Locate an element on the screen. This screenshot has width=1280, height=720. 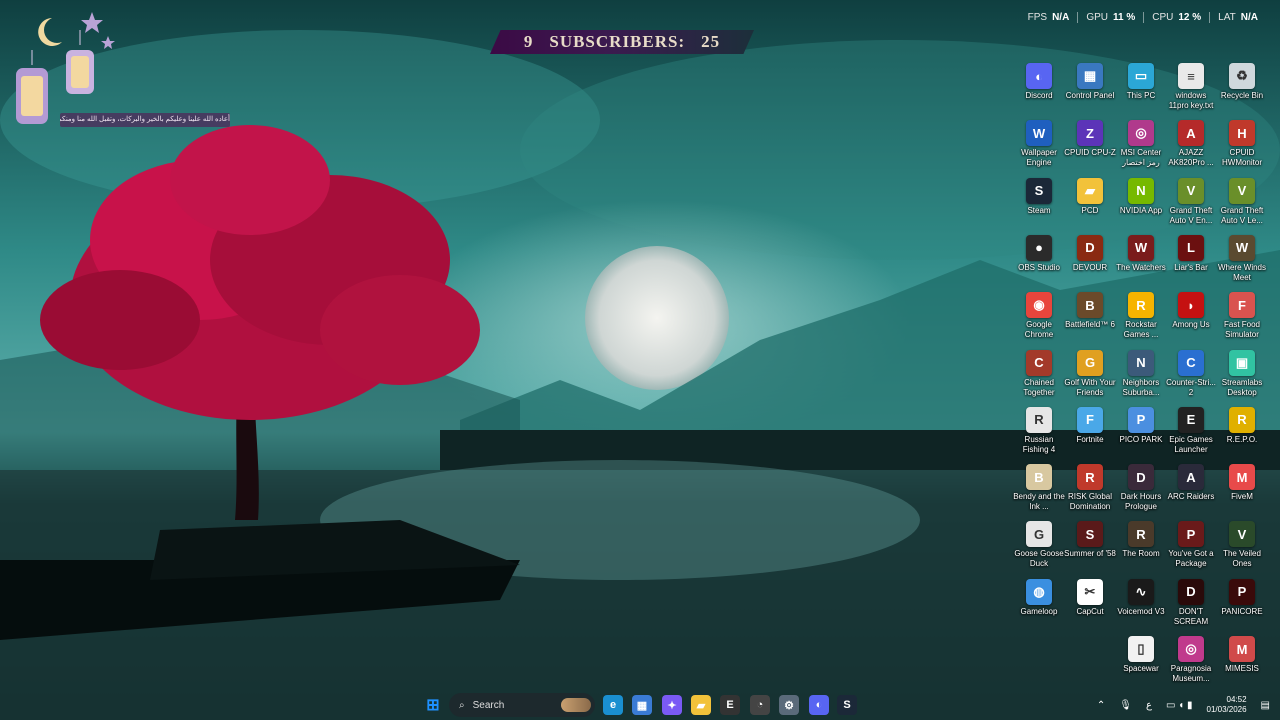
rockstar-taskbar-icon: ◔ is located at coordinates (760, 705).